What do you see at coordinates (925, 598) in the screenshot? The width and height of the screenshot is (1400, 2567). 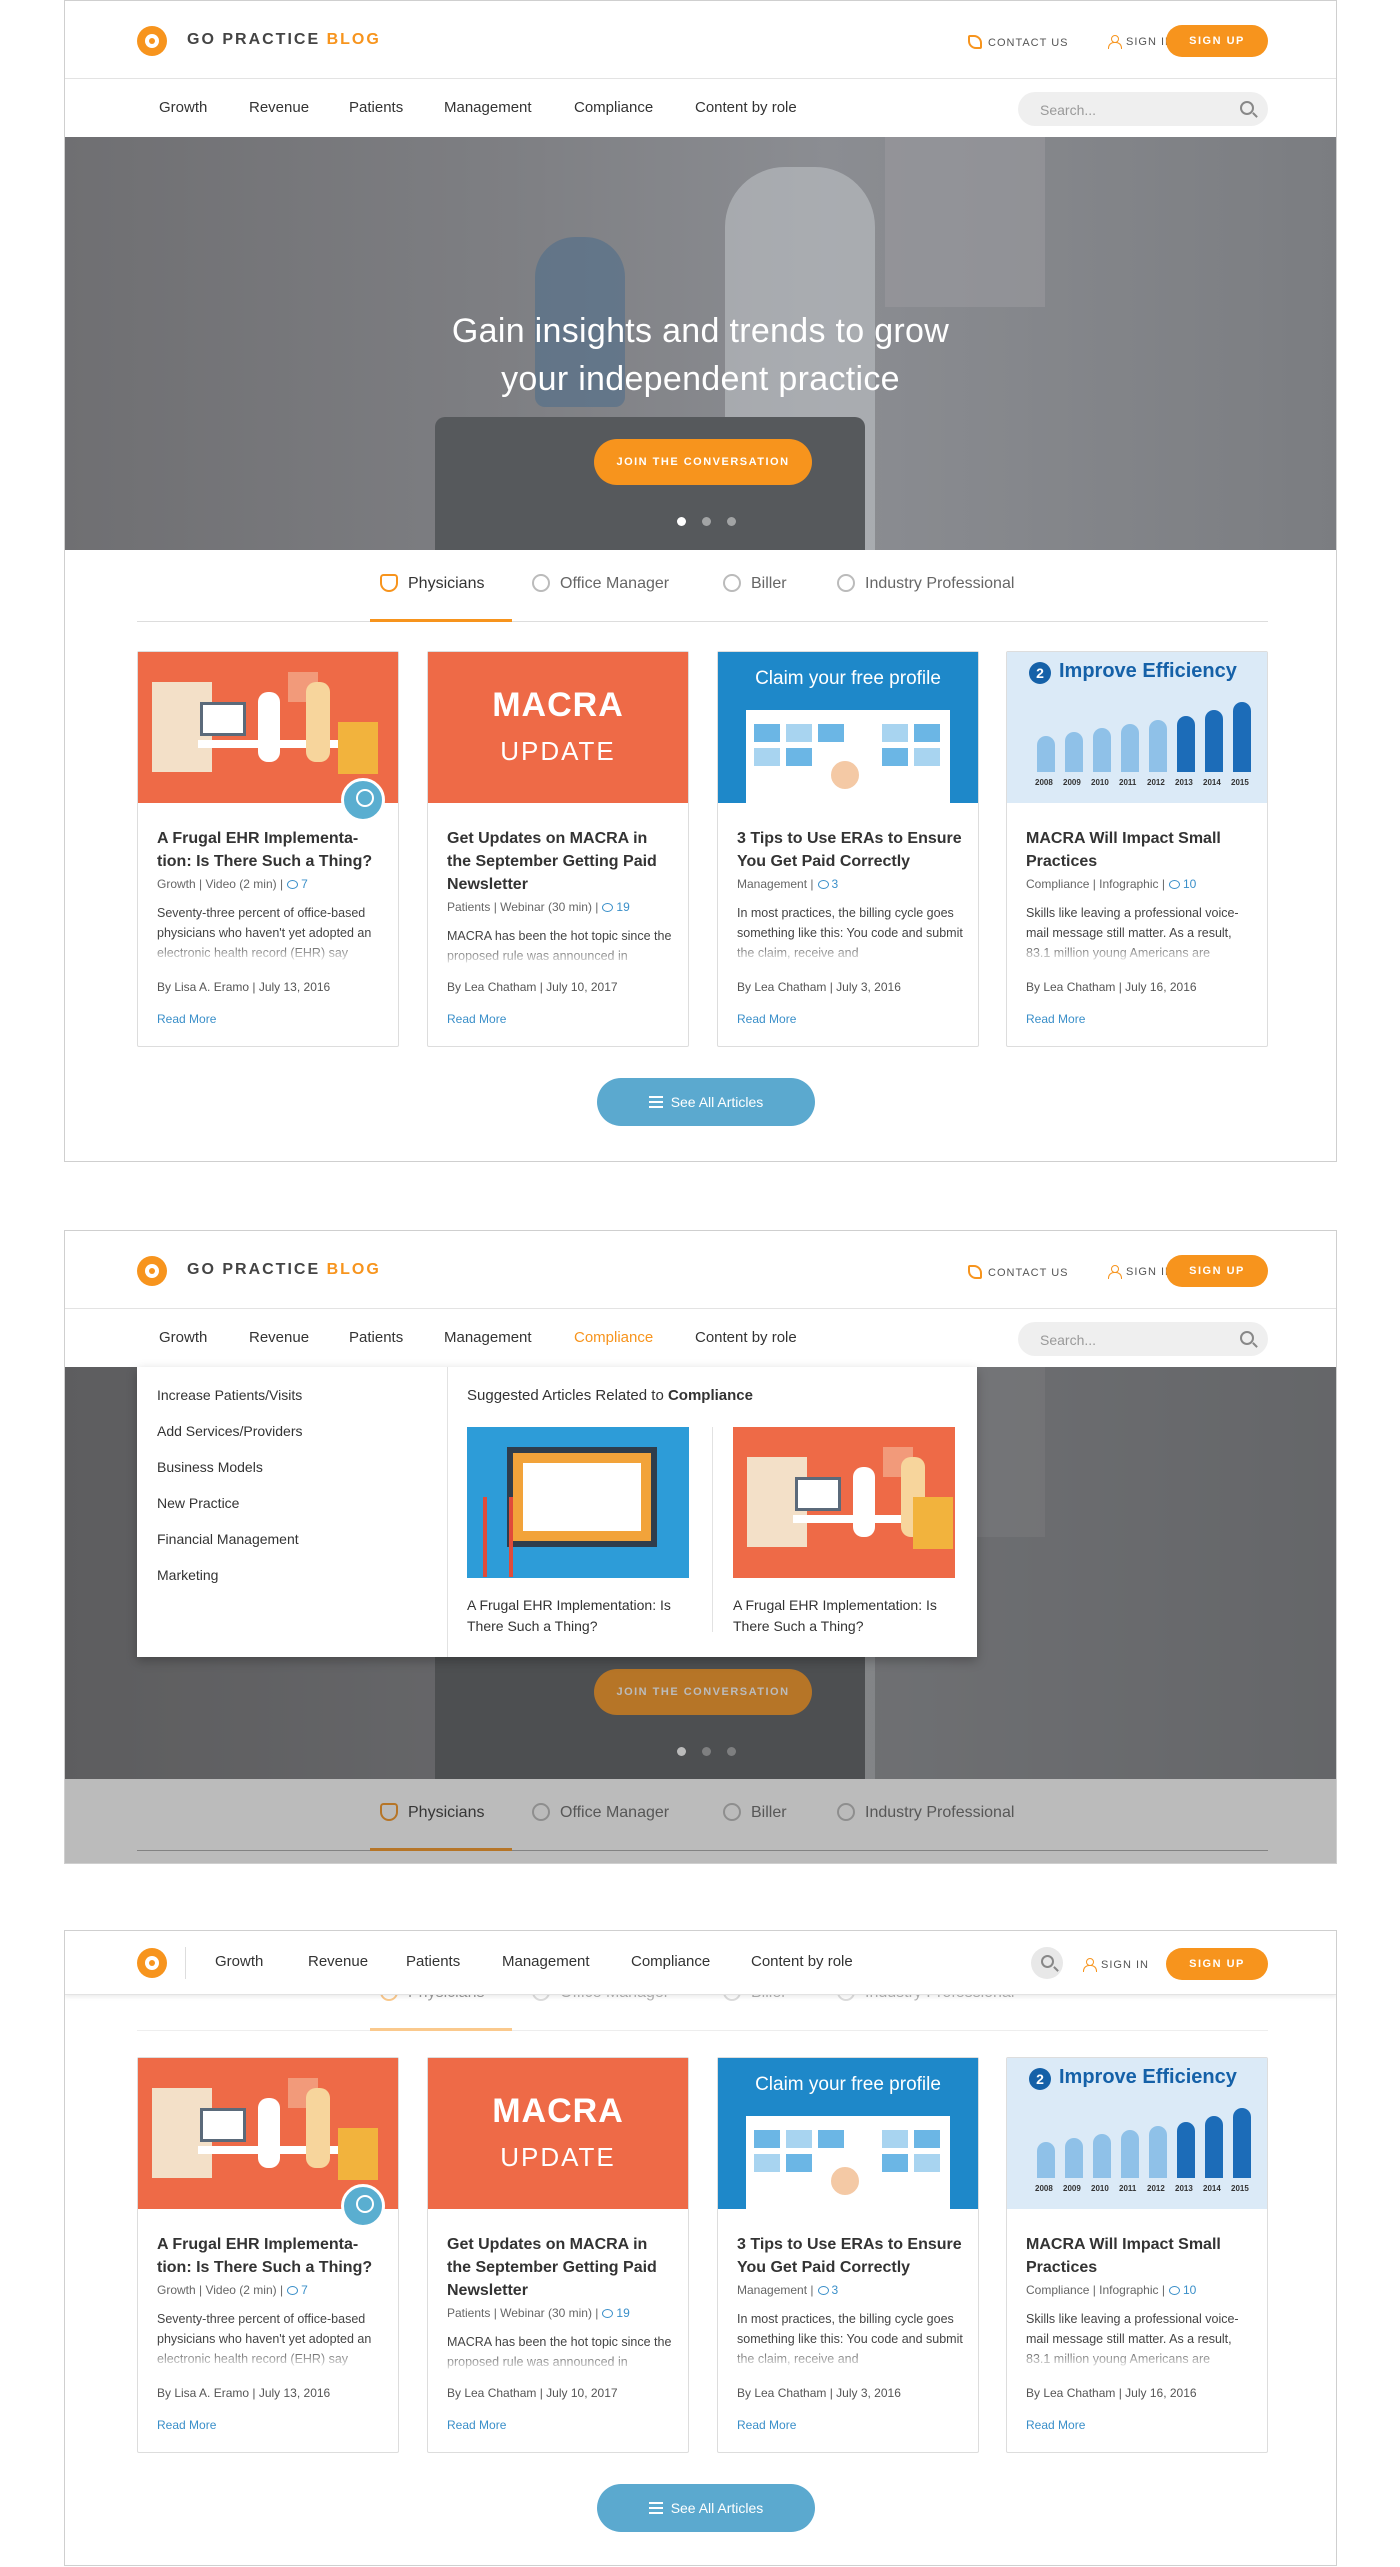 I see `tab-industry-professional: Industry Professional` at bounding box center [925, 598].